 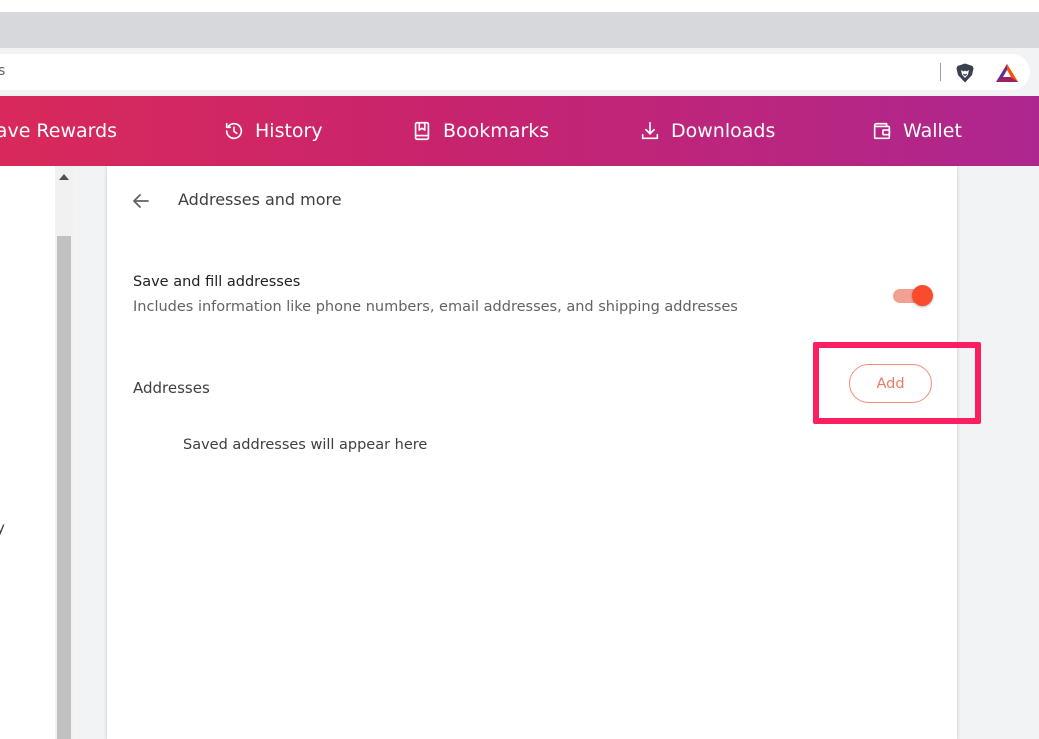 I want to click on toggle-knob, so click(x=922, y=295).